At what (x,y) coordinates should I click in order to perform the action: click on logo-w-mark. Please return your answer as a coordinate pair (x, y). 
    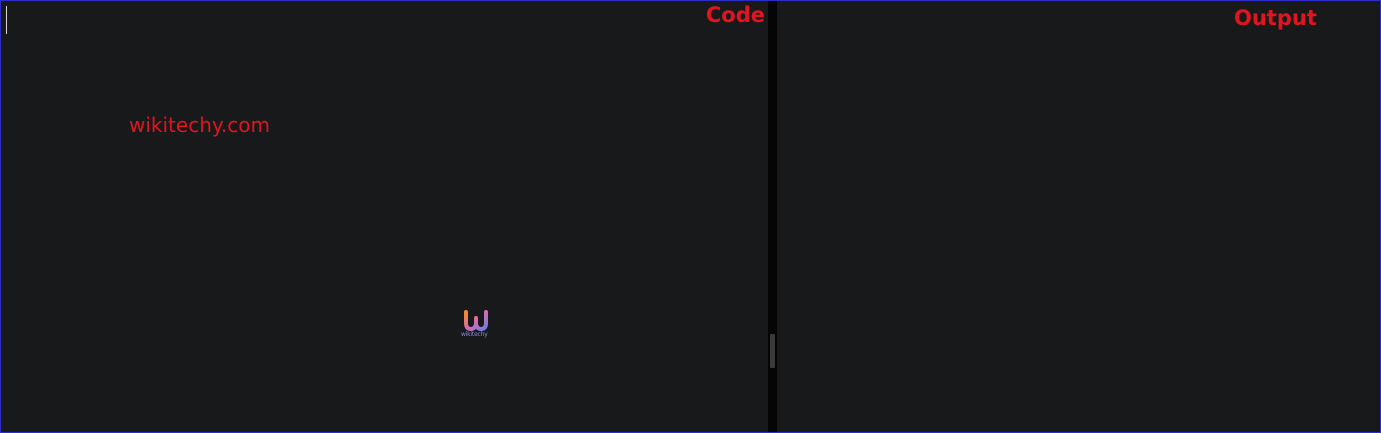
    Looking at the image, I should click on (476, 320).